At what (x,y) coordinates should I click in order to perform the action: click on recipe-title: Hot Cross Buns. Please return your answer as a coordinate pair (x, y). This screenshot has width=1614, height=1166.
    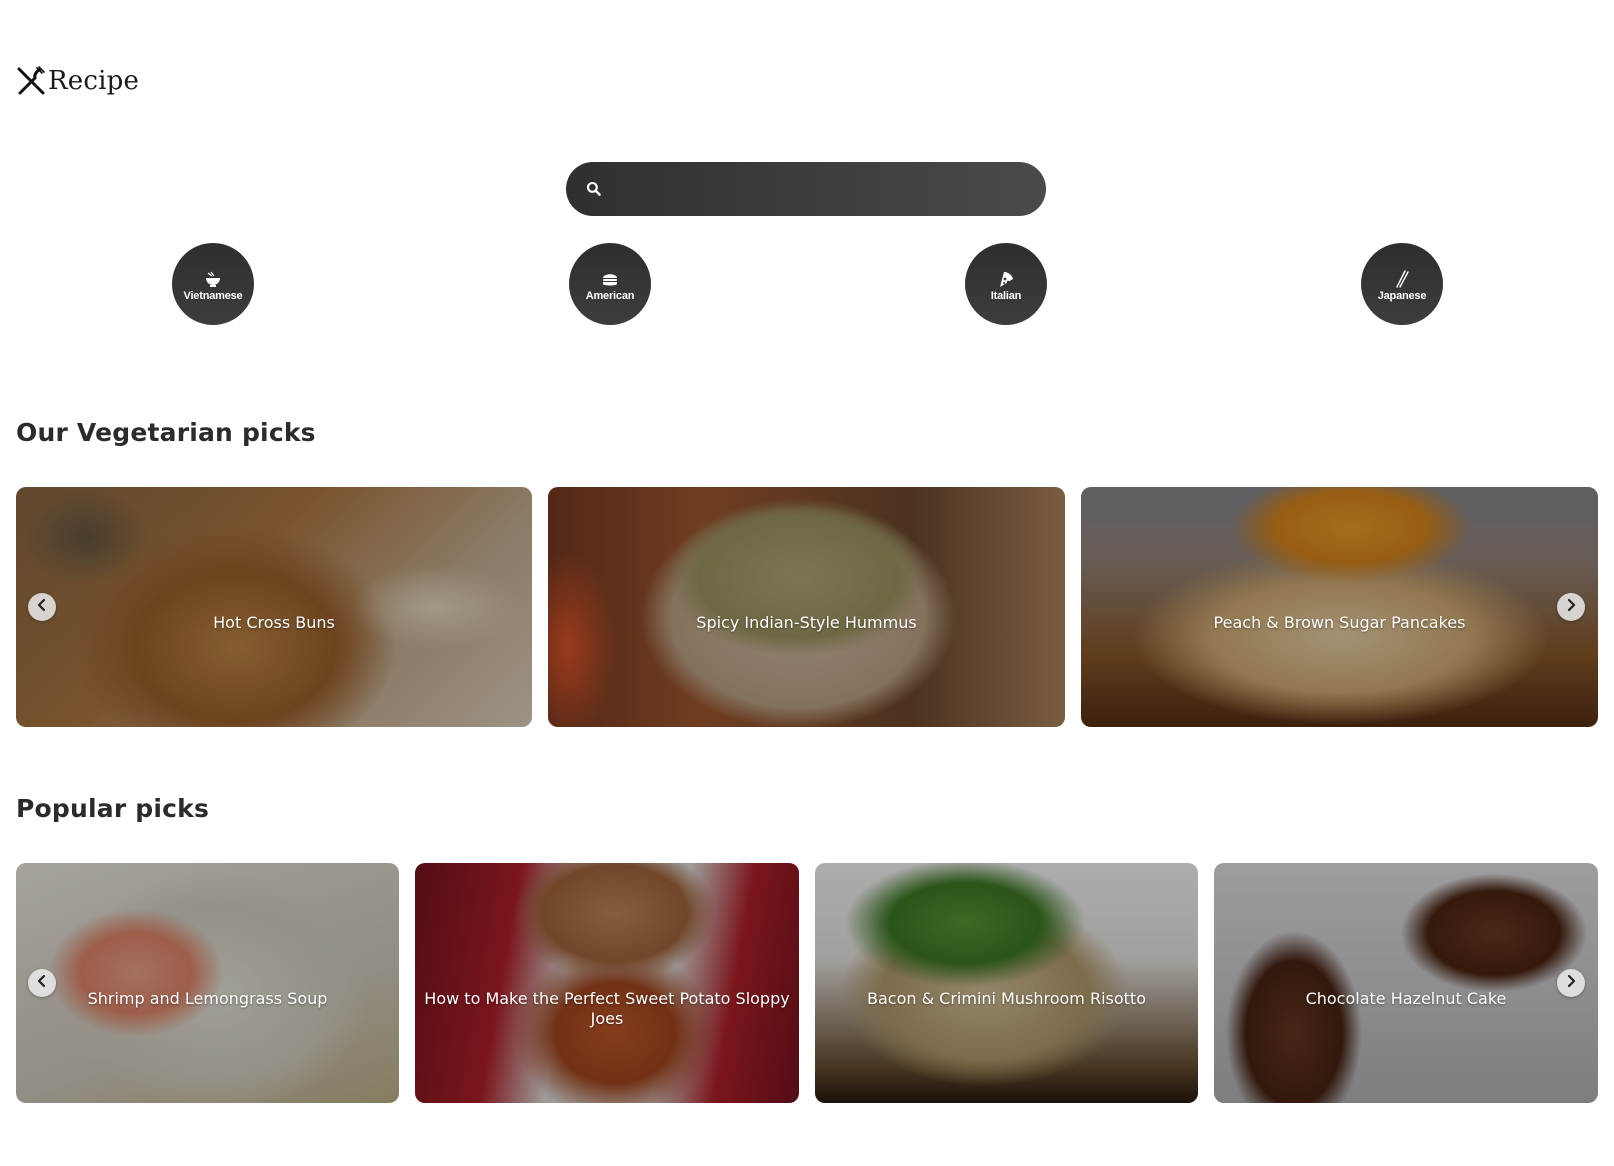
    Looking at the image, I should click on (274, 622).